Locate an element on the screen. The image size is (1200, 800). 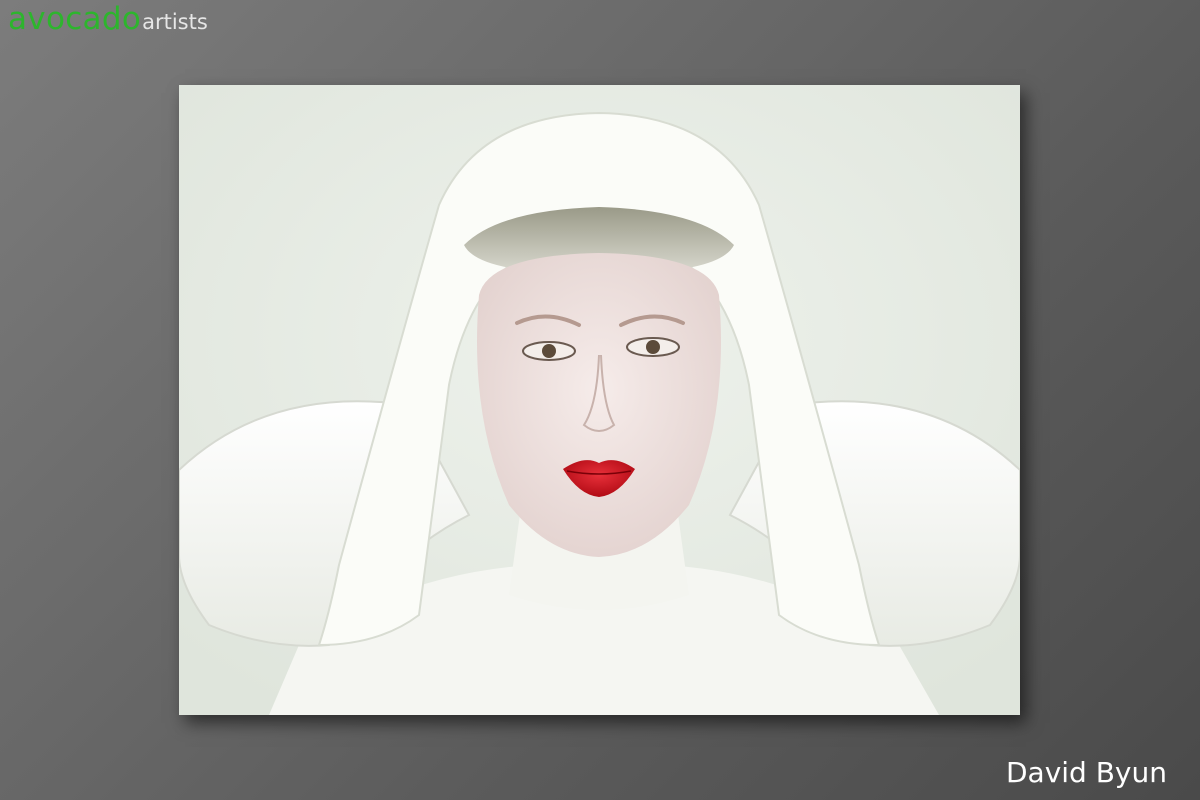
brand-logo-main: avocado is located at coordinates (75, 19).